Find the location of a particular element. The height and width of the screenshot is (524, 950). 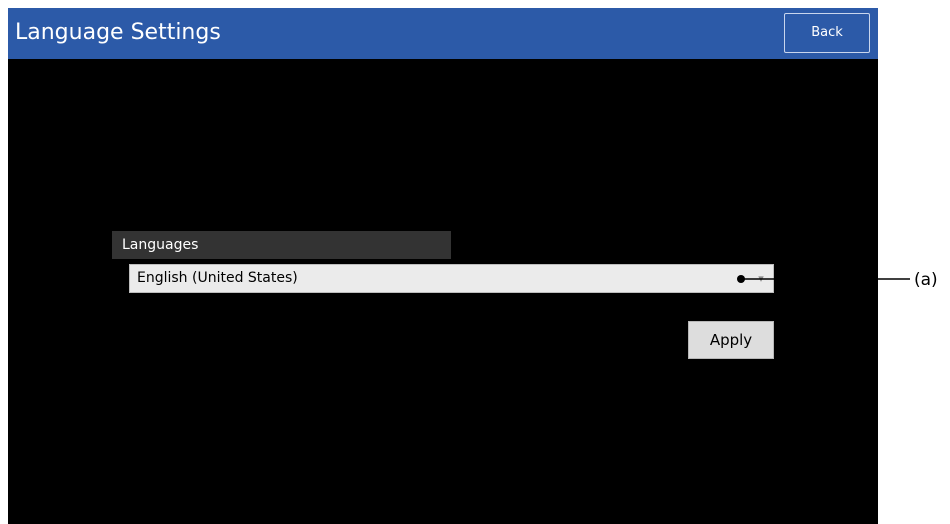

title-bar: Language Settings Back is located at coordinates (443, 33).